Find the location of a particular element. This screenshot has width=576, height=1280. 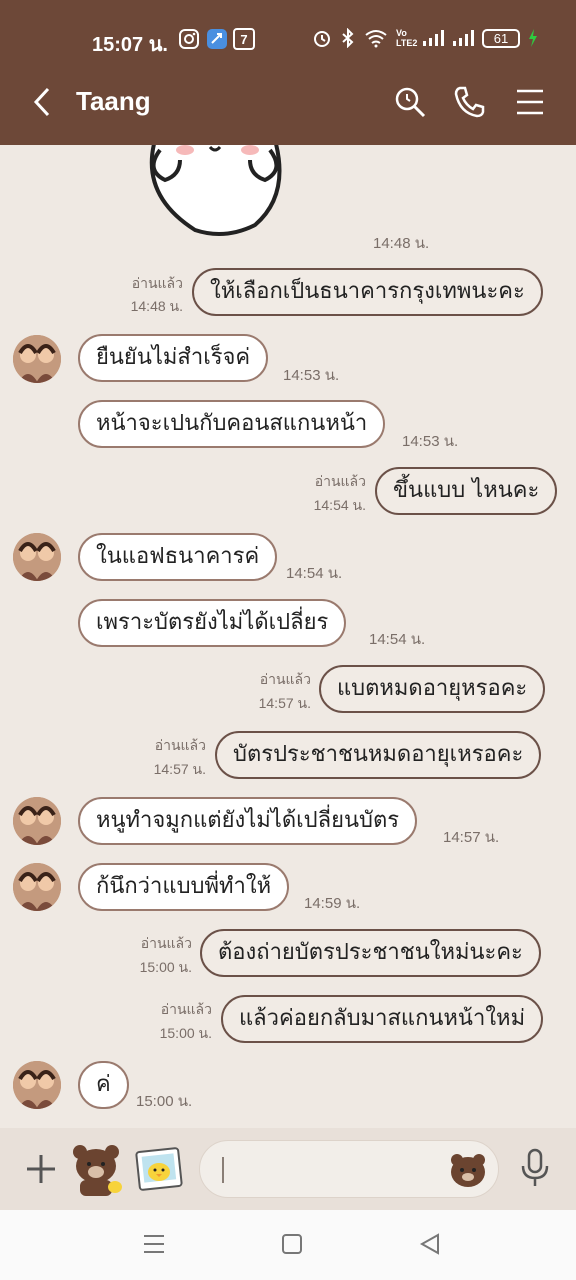

status-time: 15:07 น. is located at coordinates (130, 45).